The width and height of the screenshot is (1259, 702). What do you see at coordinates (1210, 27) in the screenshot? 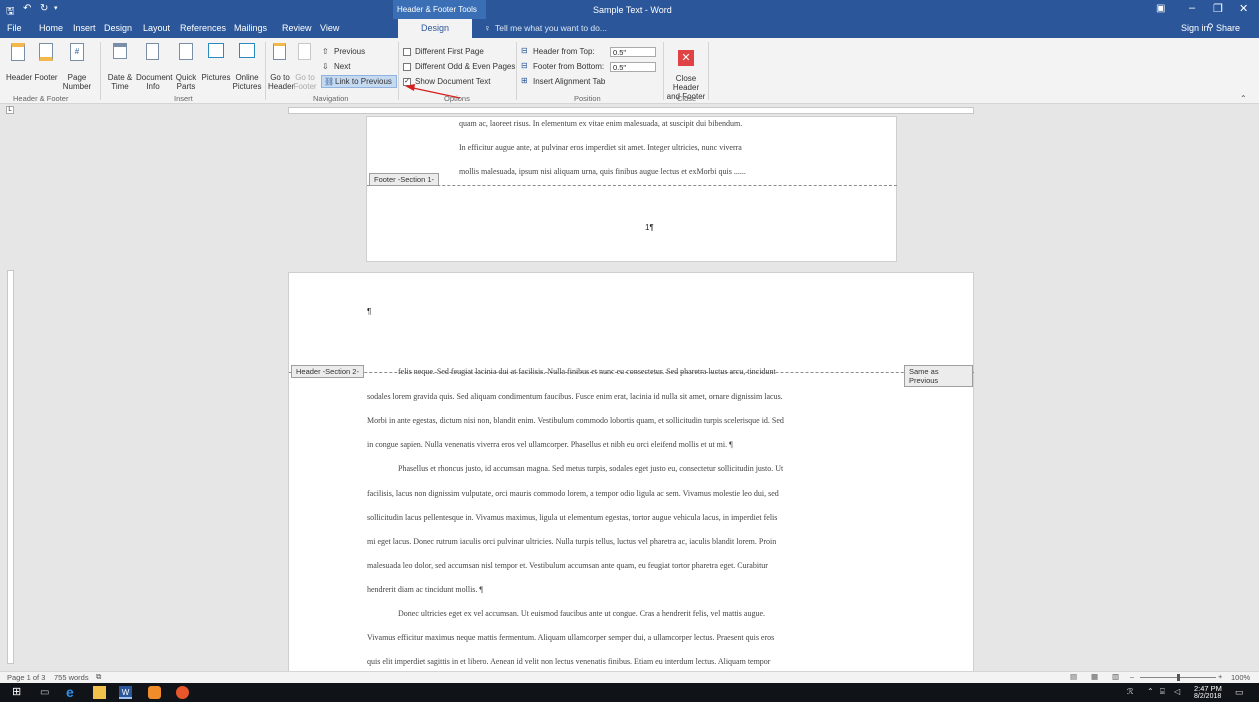
I see `share-icon: ⚲` at bounding box center [1210, 27].